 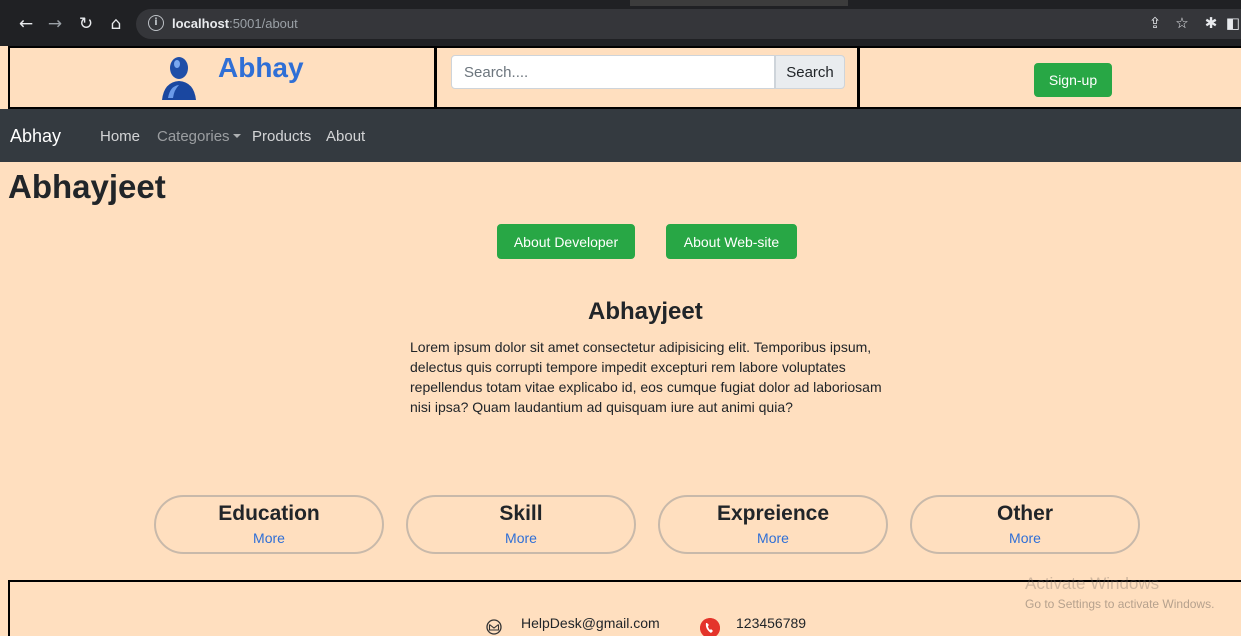 I want to click on share-icon: ⇪, so click(x=1155, y=23).